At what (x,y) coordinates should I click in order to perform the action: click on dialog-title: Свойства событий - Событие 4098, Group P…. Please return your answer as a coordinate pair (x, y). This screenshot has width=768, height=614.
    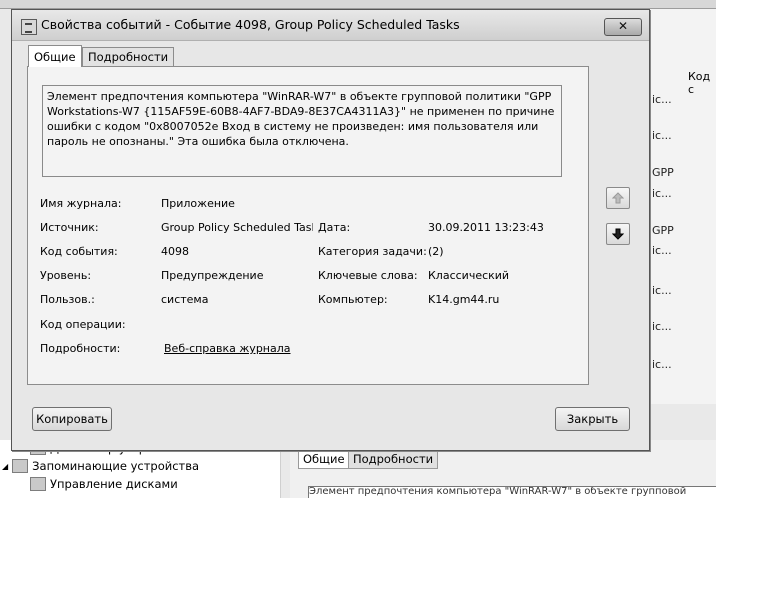
    Looking at the image, I should click on (250, 24).